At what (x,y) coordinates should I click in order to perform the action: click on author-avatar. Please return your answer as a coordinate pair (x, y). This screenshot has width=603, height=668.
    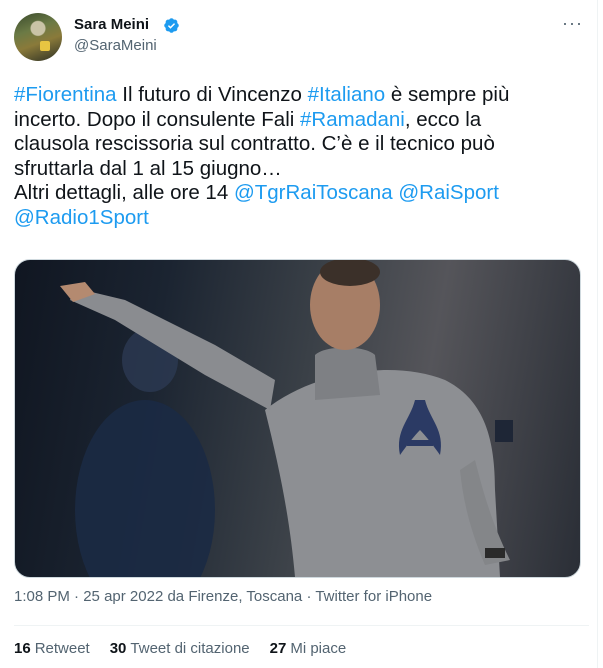
    Looking at the image, I should click on (38, 37).